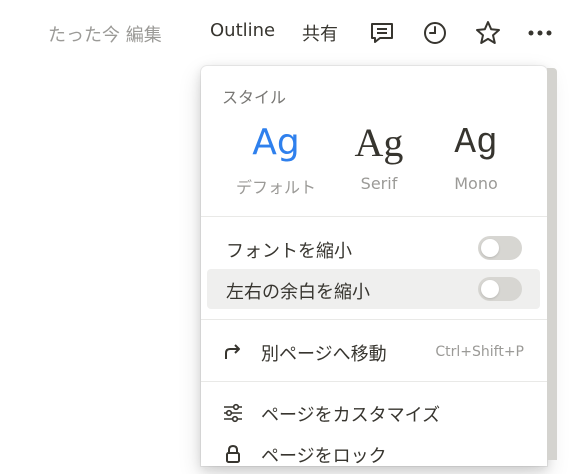 This screenshot has width=572, height=474. What do you see at coordinates (233, 352) in the screenshot?
I see `arrow-turn-right-icon` at bounding box center [233, 352].